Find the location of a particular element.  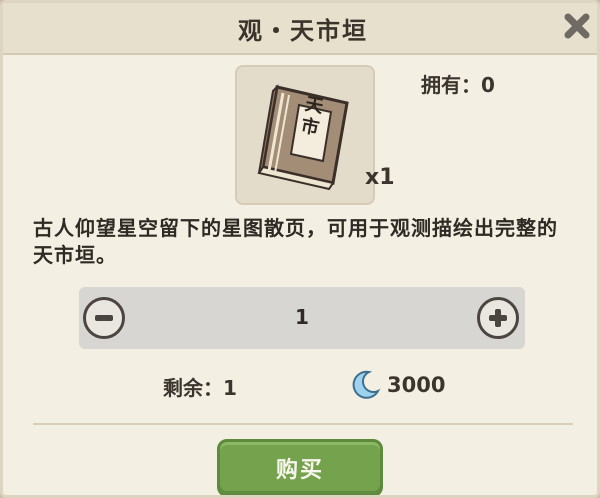

crescent-moon-icon is located at coordinates (366, 384).